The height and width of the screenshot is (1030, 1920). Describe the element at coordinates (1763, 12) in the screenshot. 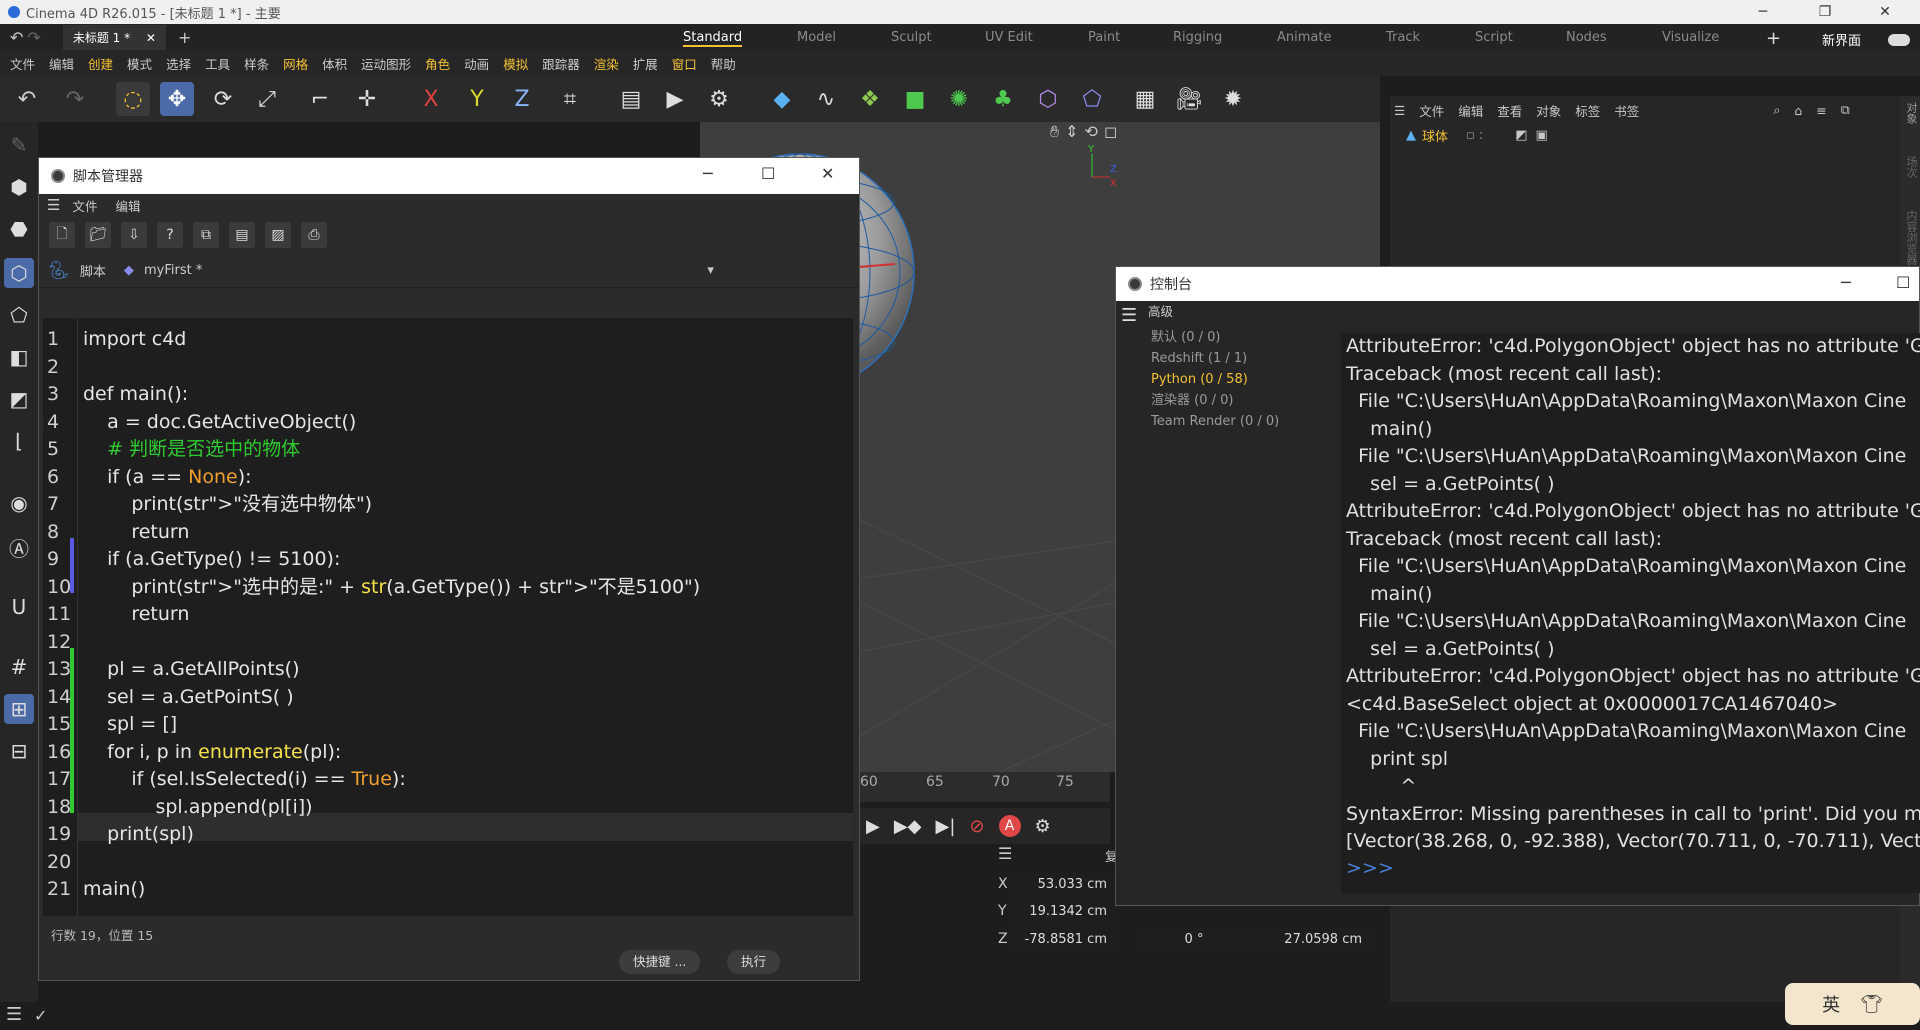

I see `minimize-button: ─` at that location.